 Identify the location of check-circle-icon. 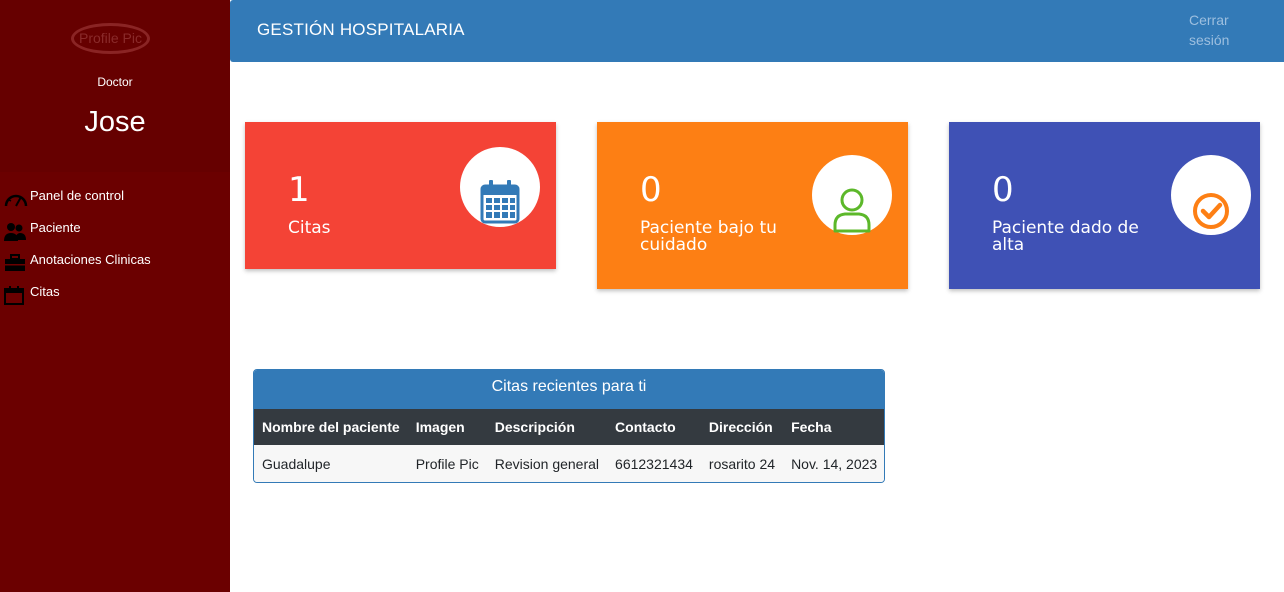
(1211, 211).